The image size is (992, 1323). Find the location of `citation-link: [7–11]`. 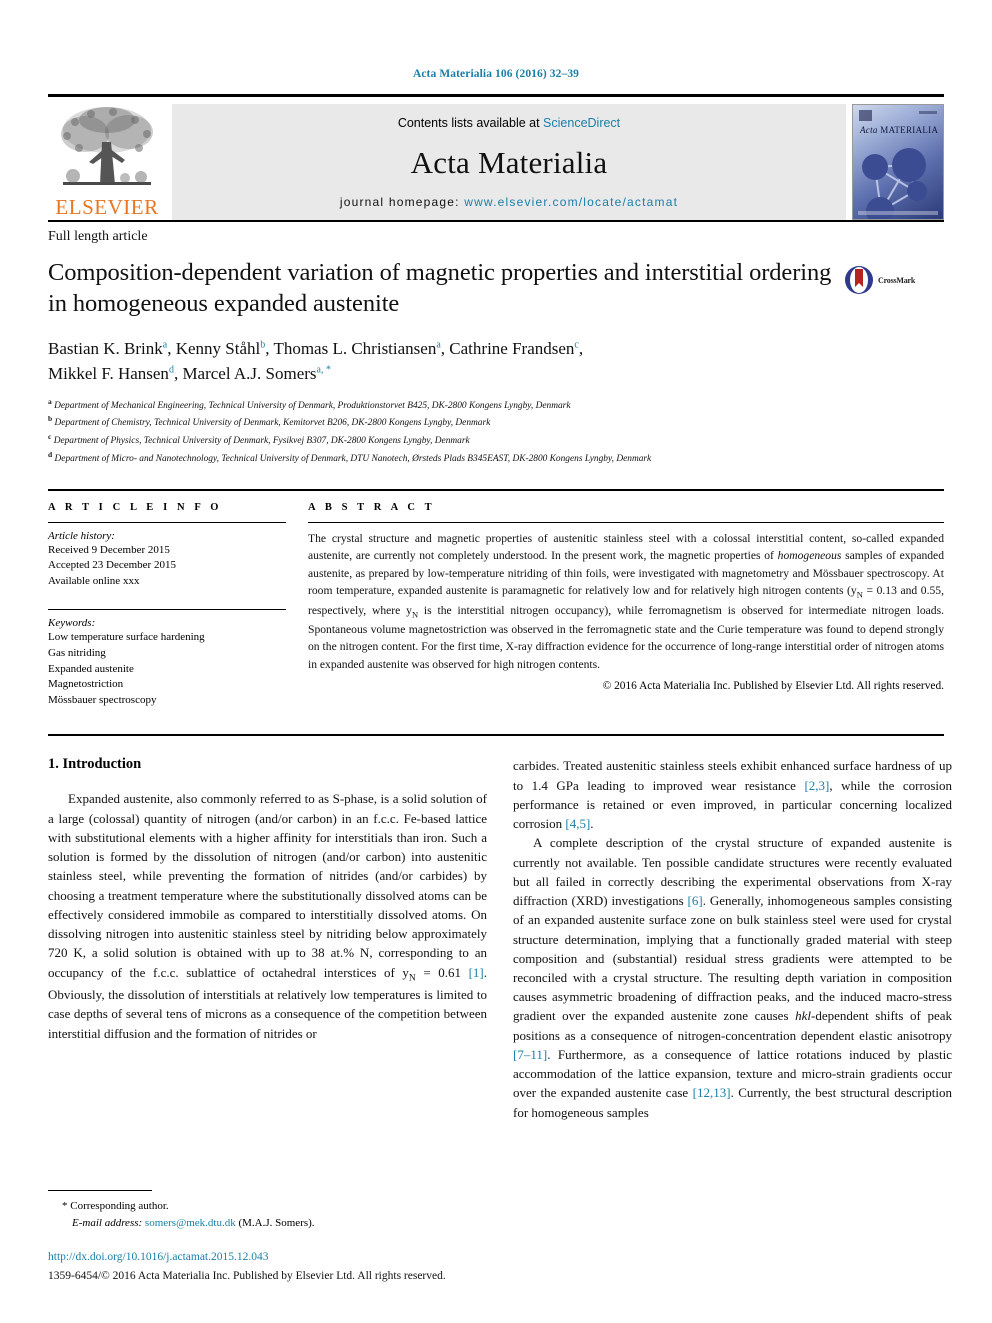

citation-link: [7–11] is located at coordinates (530, 1054).